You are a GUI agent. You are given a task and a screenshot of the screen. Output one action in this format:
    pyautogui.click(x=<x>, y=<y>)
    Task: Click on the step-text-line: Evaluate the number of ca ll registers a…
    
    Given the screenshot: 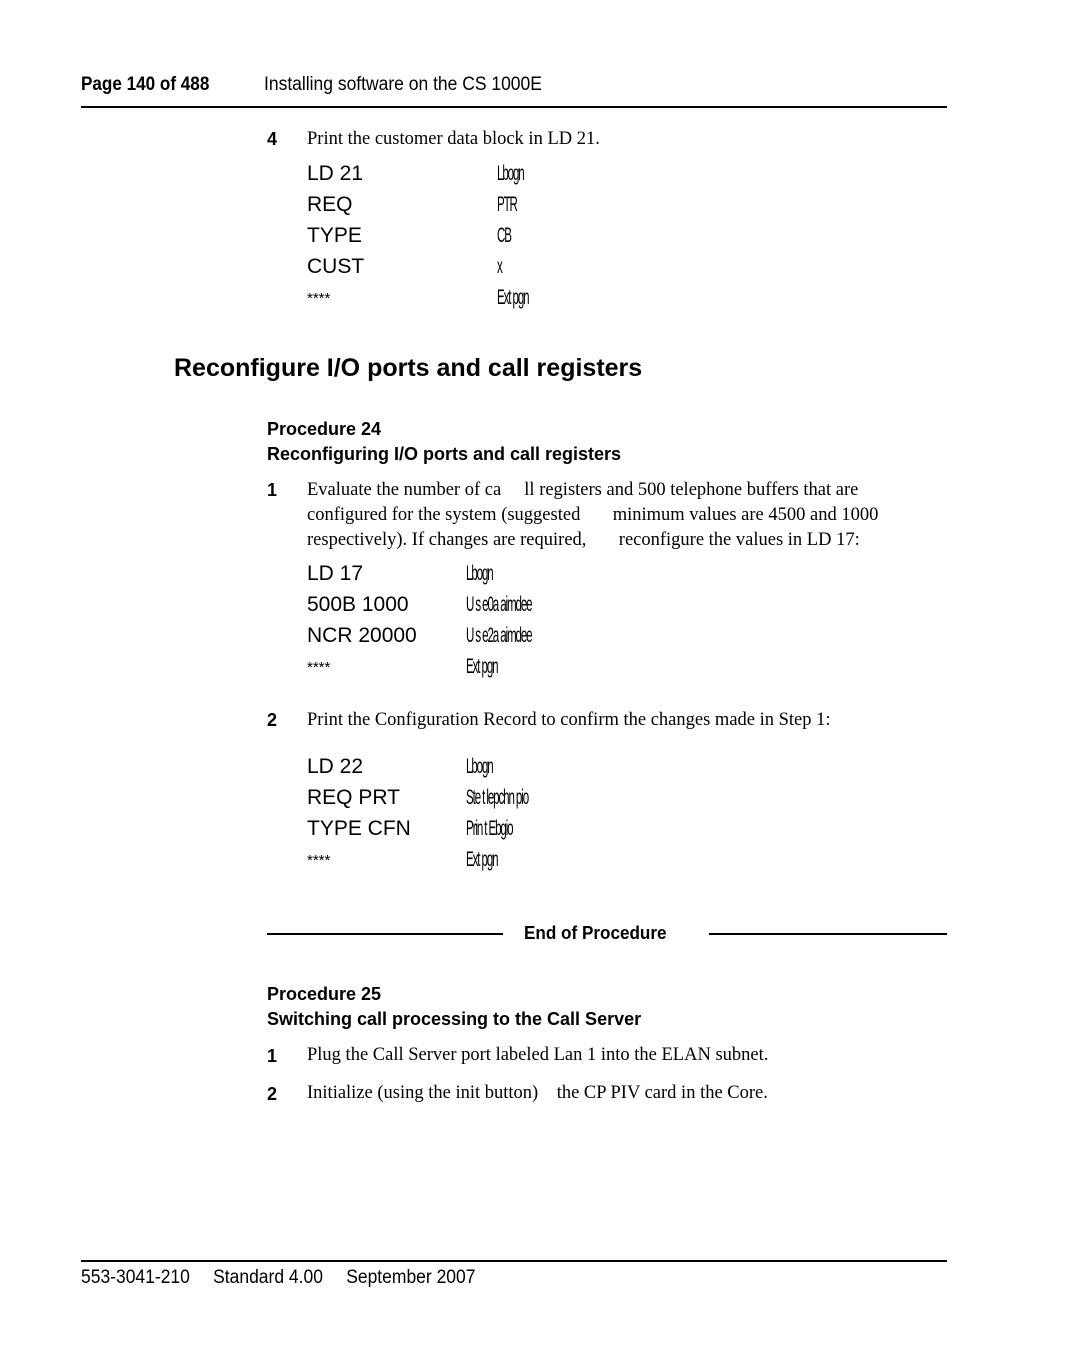 What is the action you would take?
    pyautogui.click(x=583, y=490)
    